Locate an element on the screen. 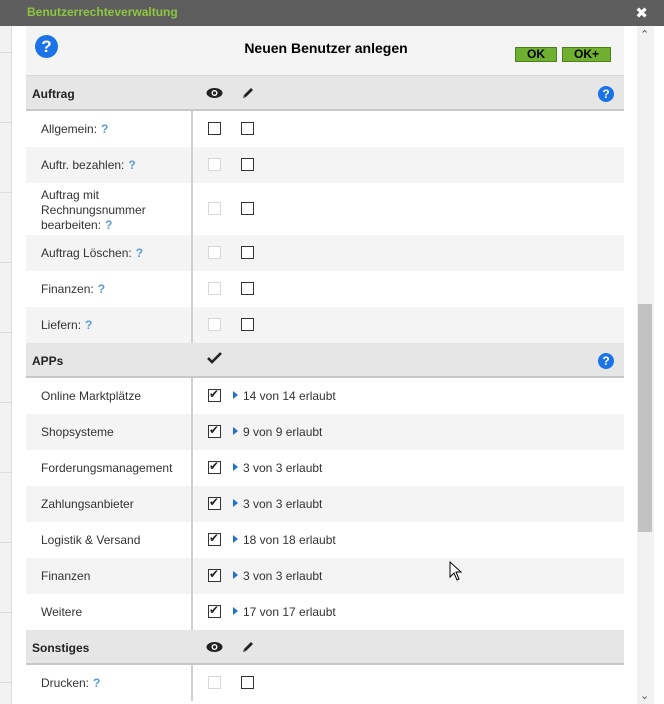  row-label: Liefern: is located at coordinates (61, 325).